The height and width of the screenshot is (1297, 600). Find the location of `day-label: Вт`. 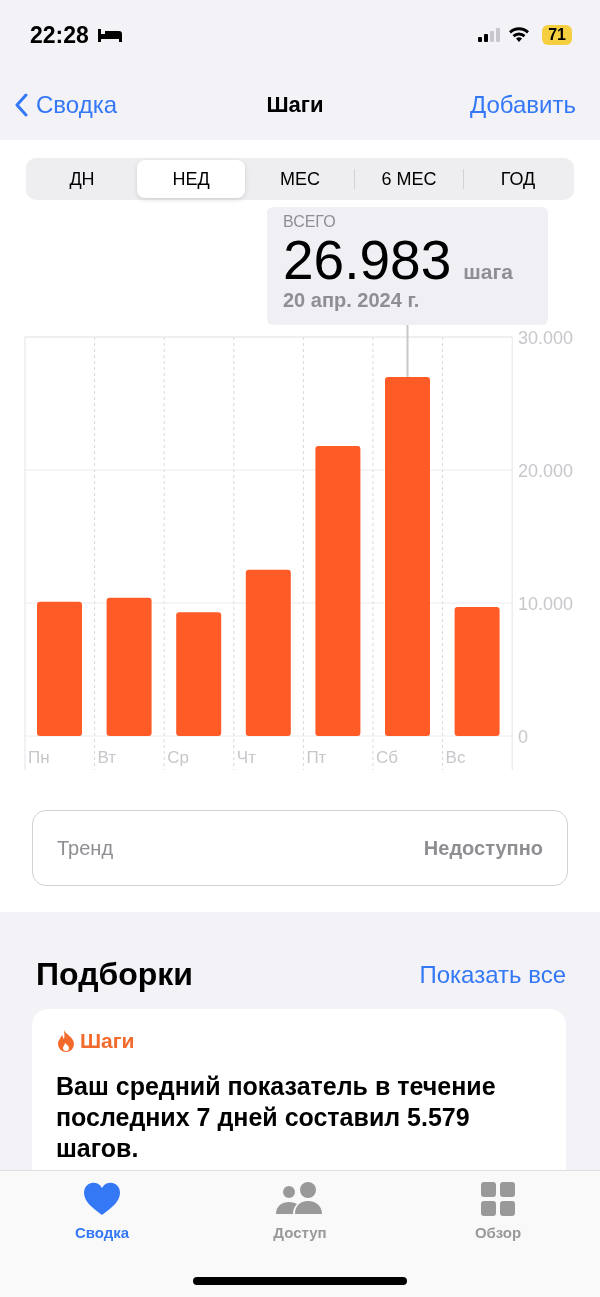

day-label: Вт is located at coordinates (107, 757).